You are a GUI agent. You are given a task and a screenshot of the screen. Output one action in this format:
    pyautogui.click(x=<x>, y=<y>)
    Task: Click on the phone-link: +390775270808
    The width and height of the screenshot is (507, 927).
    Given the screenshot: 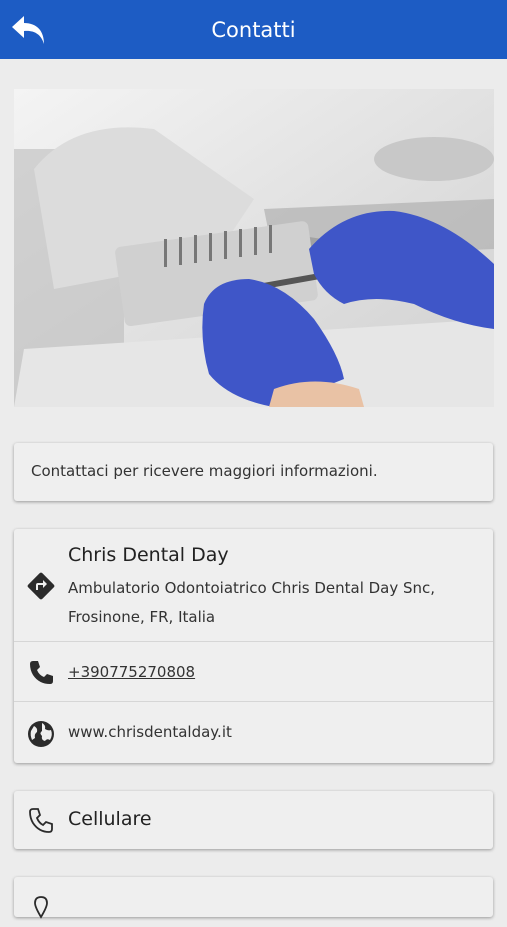 What is the action you would take?
    pyautogui.click(x=131, y=672)
    